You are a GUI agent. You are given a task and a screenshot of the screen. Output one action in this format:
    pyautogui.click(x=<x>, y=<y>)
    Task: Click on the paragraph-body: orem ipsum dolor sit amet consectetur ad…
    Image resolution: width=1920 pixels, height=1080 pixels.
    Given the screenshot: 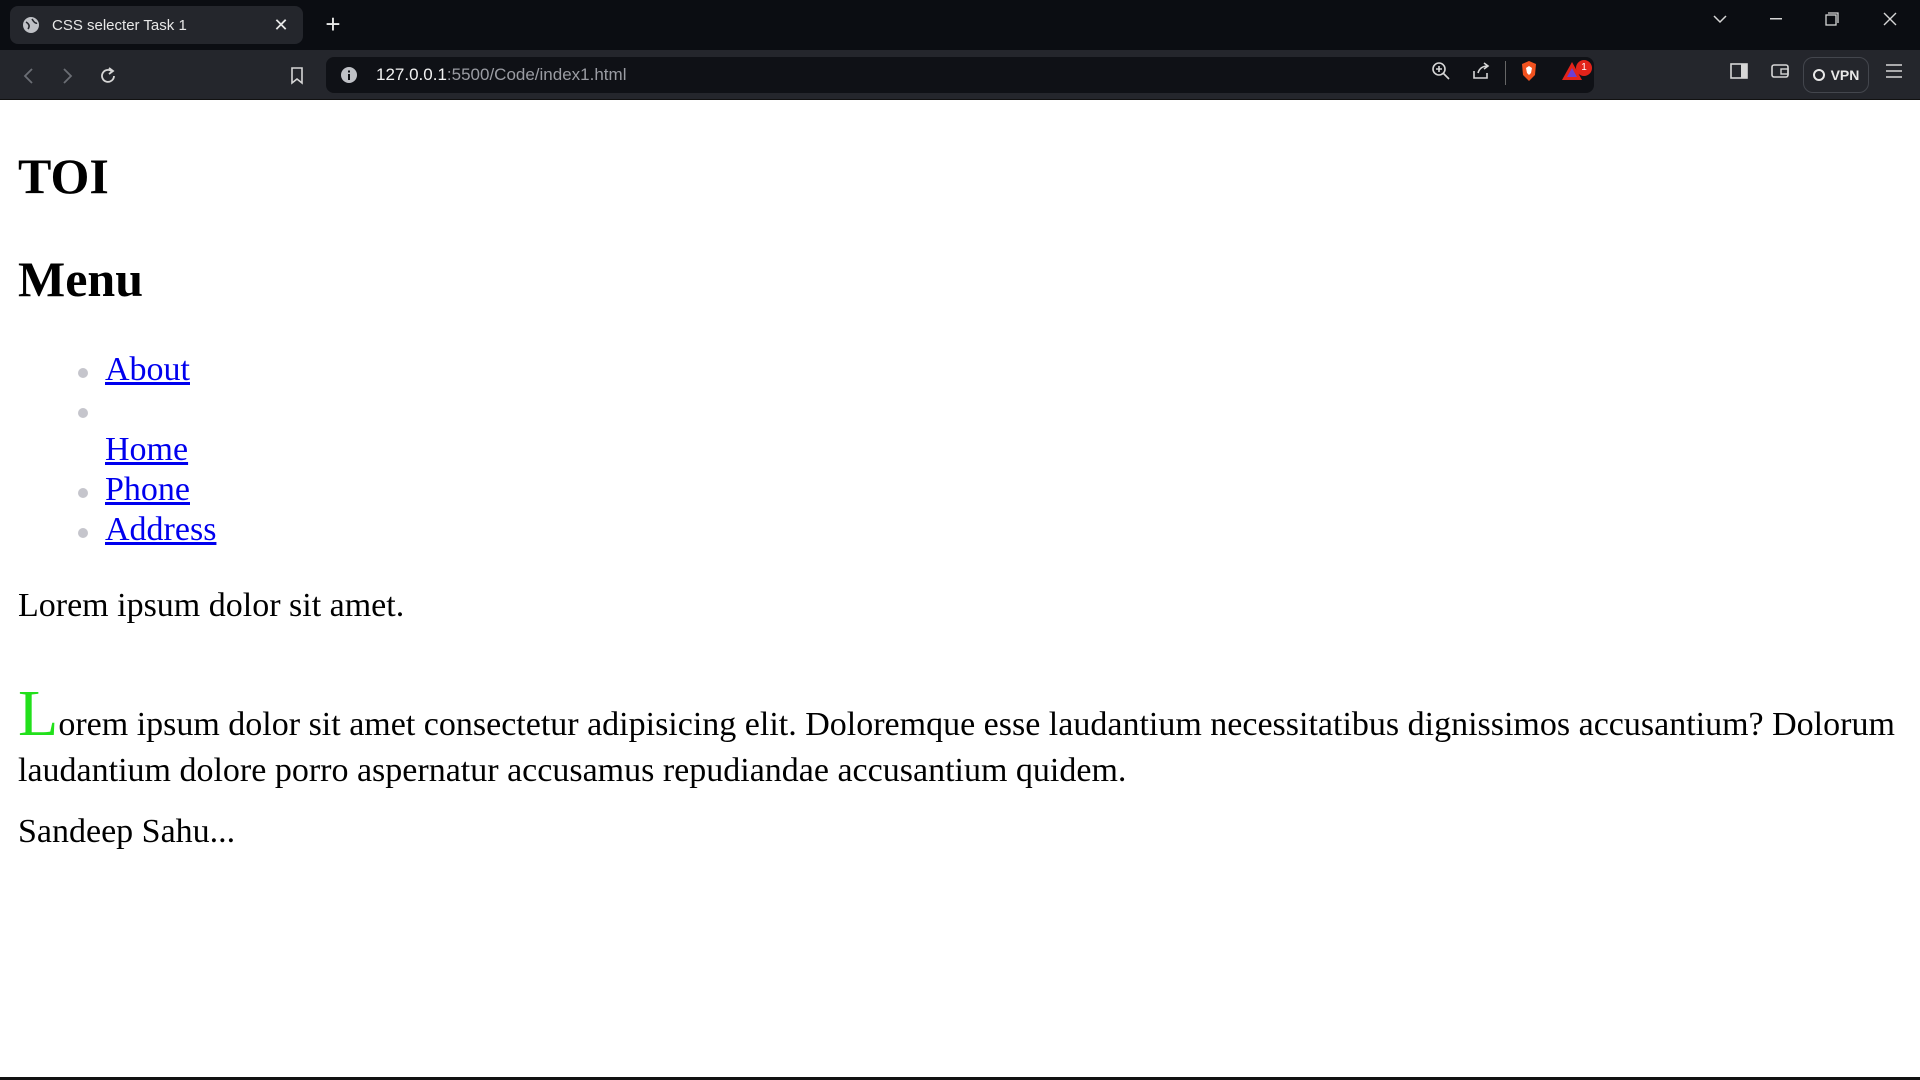 What is the action you would take?
    pyautogui.click(x=956, y=747)
    